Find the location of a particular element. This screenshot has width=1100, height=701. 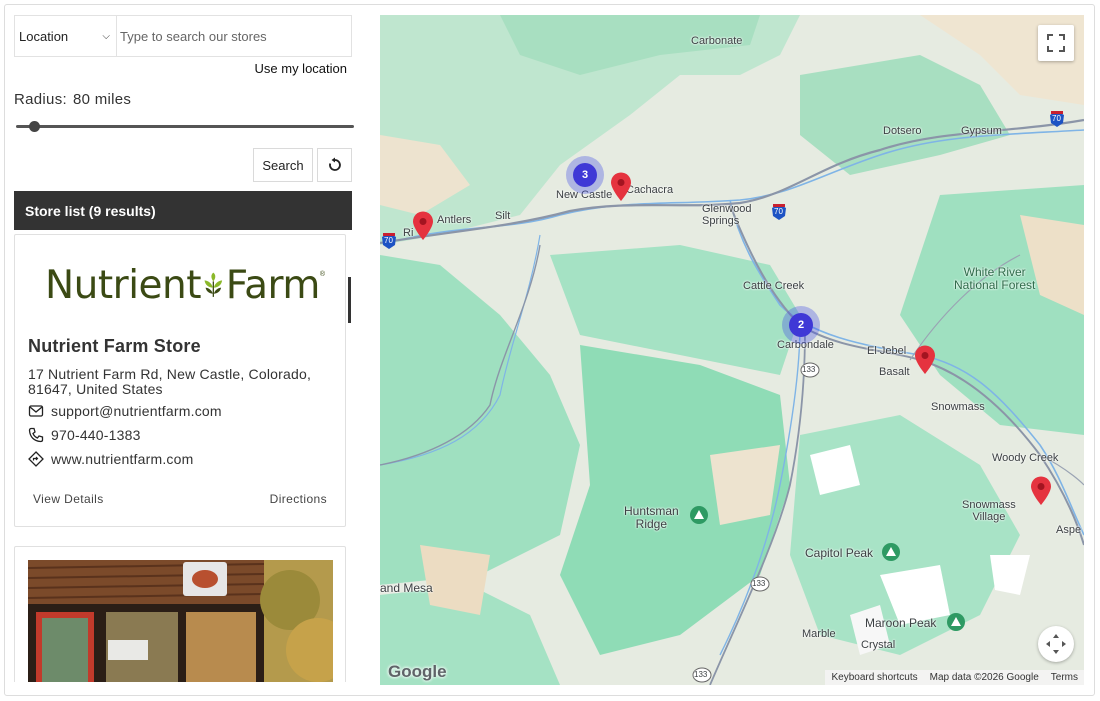

location-select: Location ⌵ is located at coordinates (66, 36).